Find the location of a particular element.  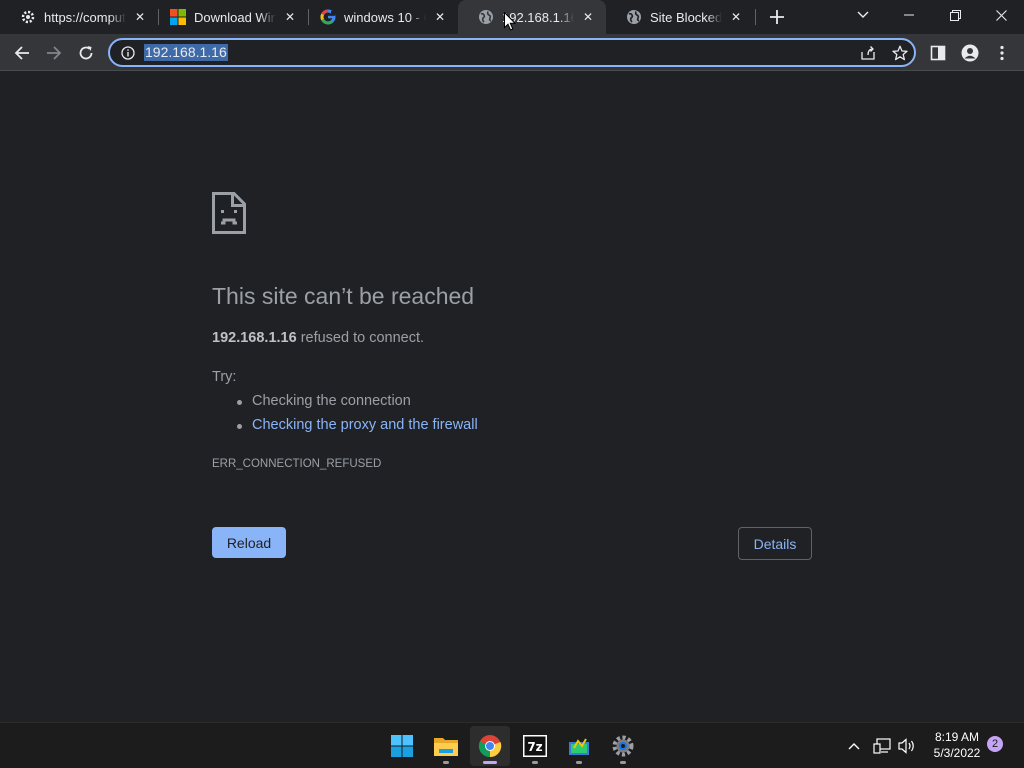

address-bar: 192.168.1.16 is located at coordinates (512, 52).